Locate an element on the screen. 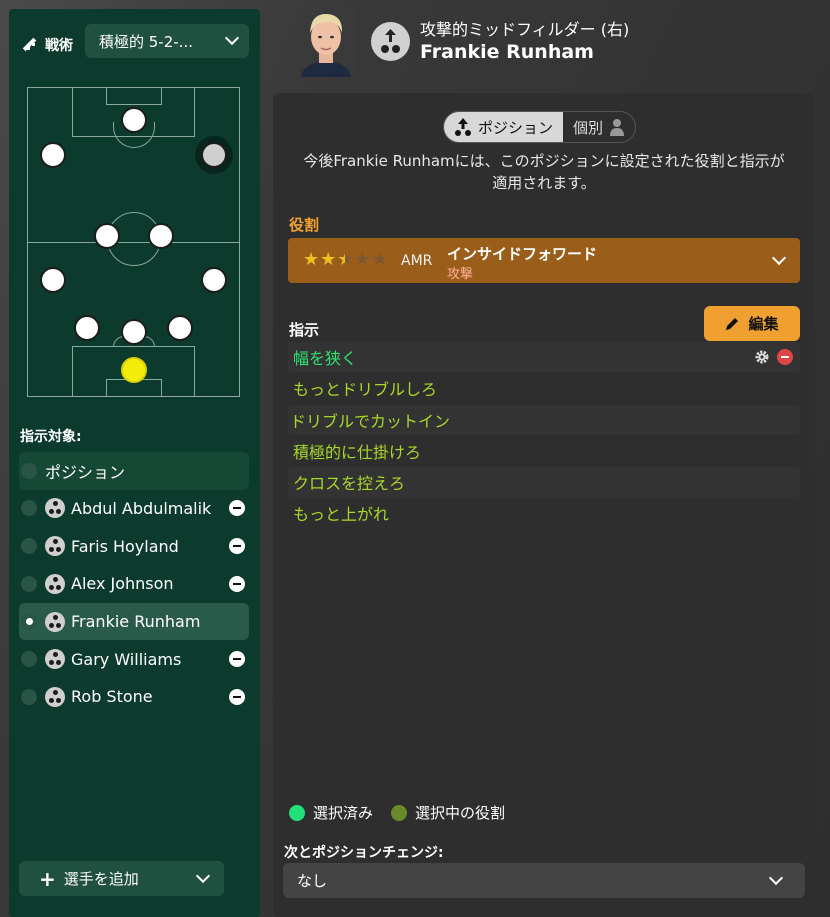 The image size is (830, 917). instruction-label: もっとドリブルしろ is located at coordinates (365, 389).